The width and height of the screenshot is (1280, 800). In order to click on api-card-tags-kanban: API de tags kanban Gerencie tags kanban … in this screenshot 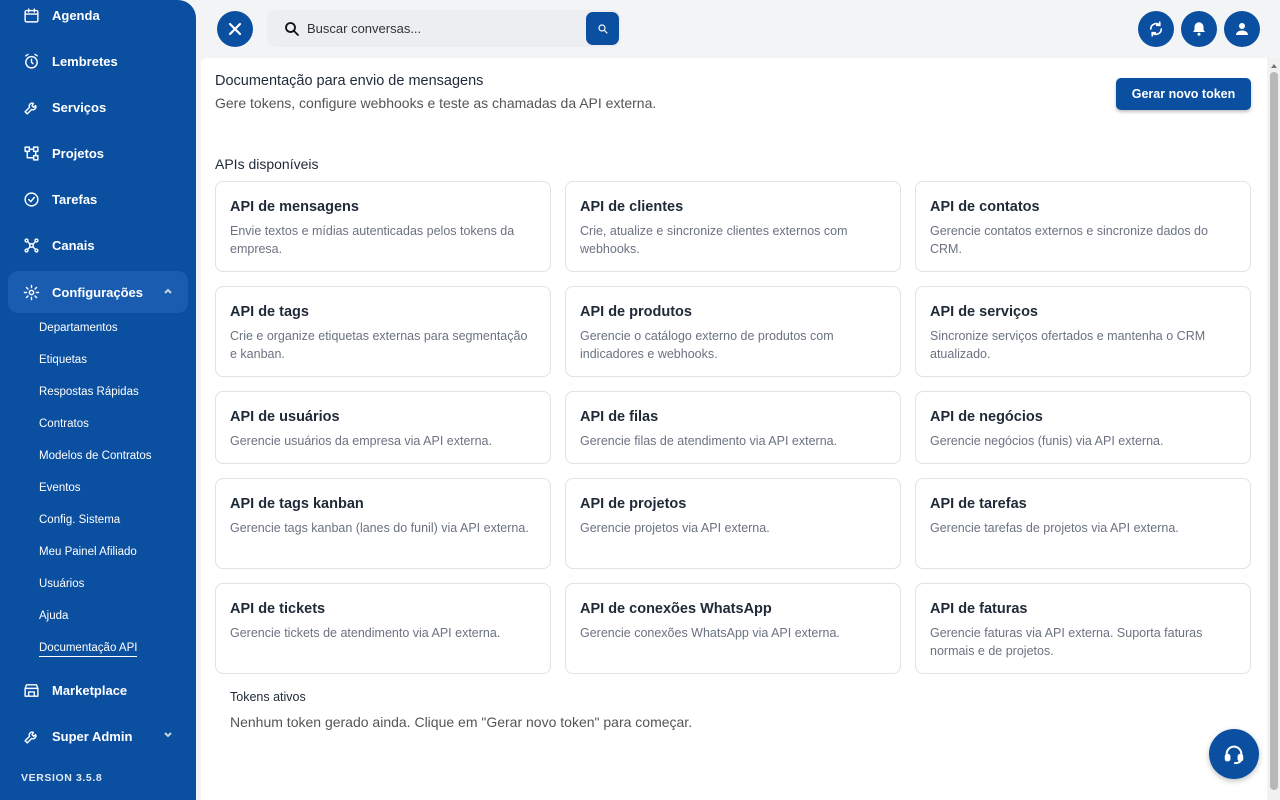, I will do `click(383, 523)`.